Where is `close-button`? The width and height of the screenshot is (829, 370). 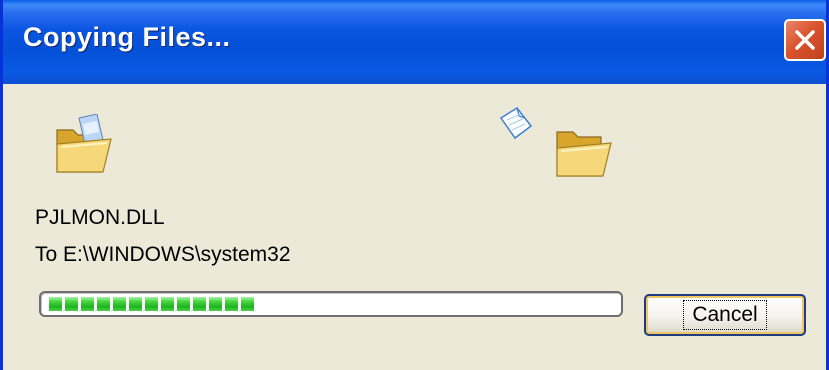
close-button is located at coordinates (805, 40).